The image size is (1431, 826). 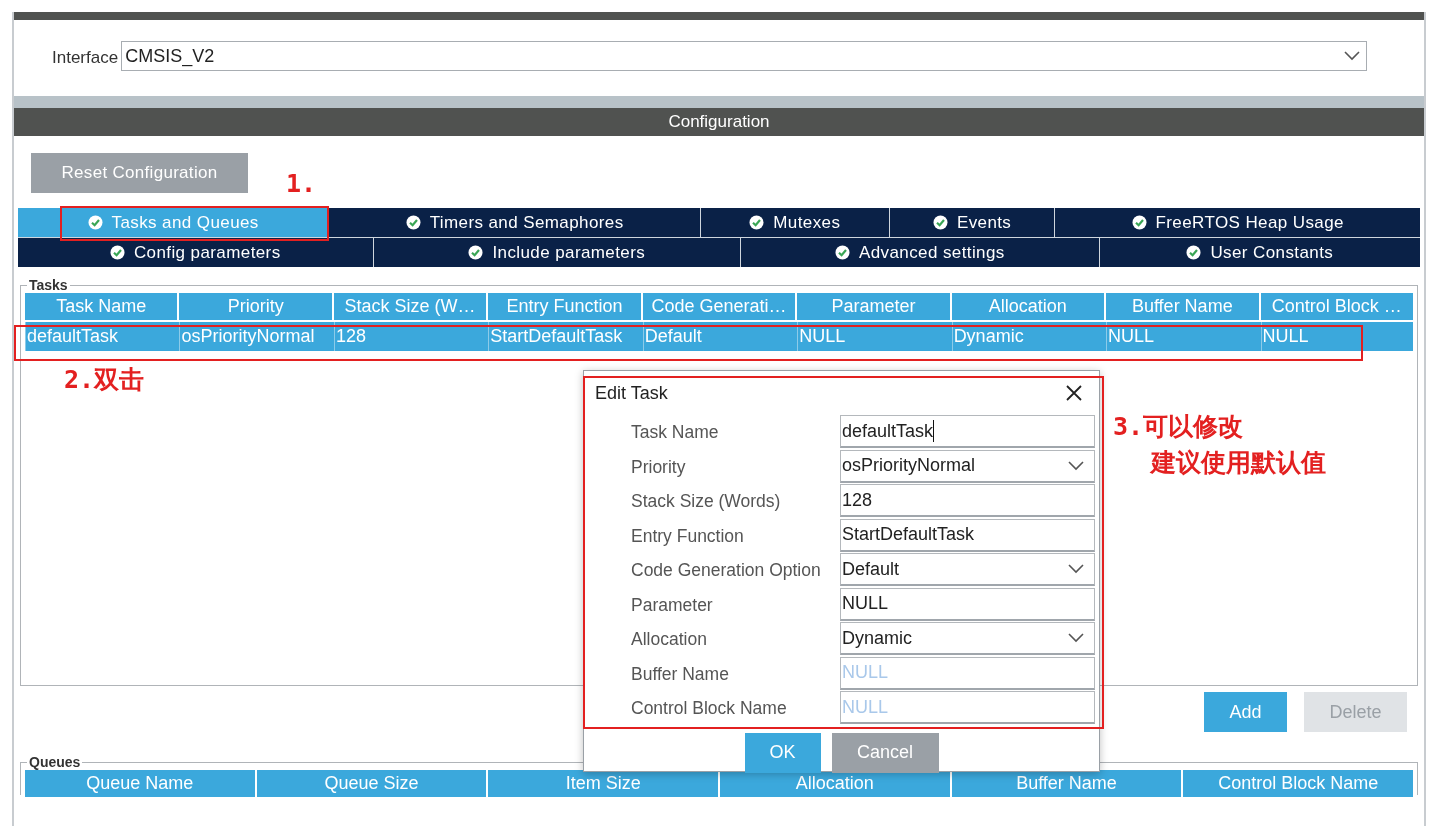 What do you see at coordinates (139, 173) in the screenshot?
I see `reset-configuration-button: Reset Configuration` at bounding box center [139, 173].